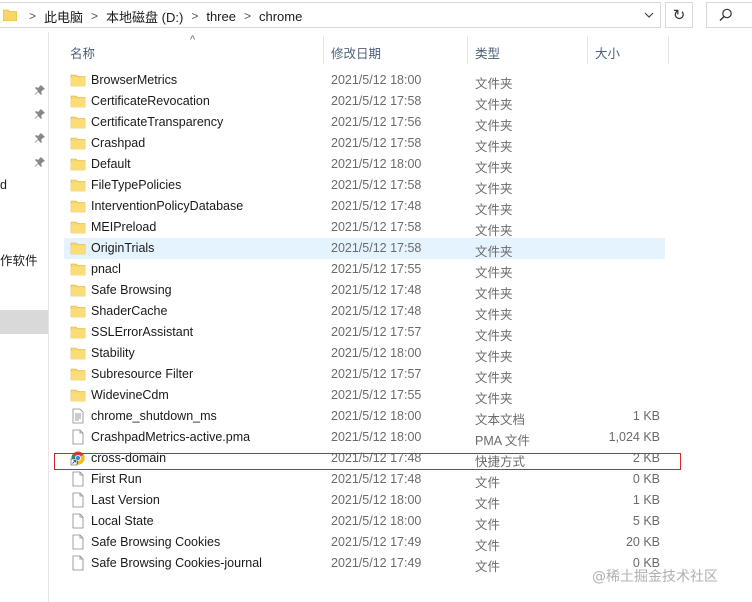  What do you see at coordinates (330, 15) in the screenshot?
I see `address-bar: > 此电脑 > 本地磁盘 (D:) > three > chrome` at bounding box center [330, 15].